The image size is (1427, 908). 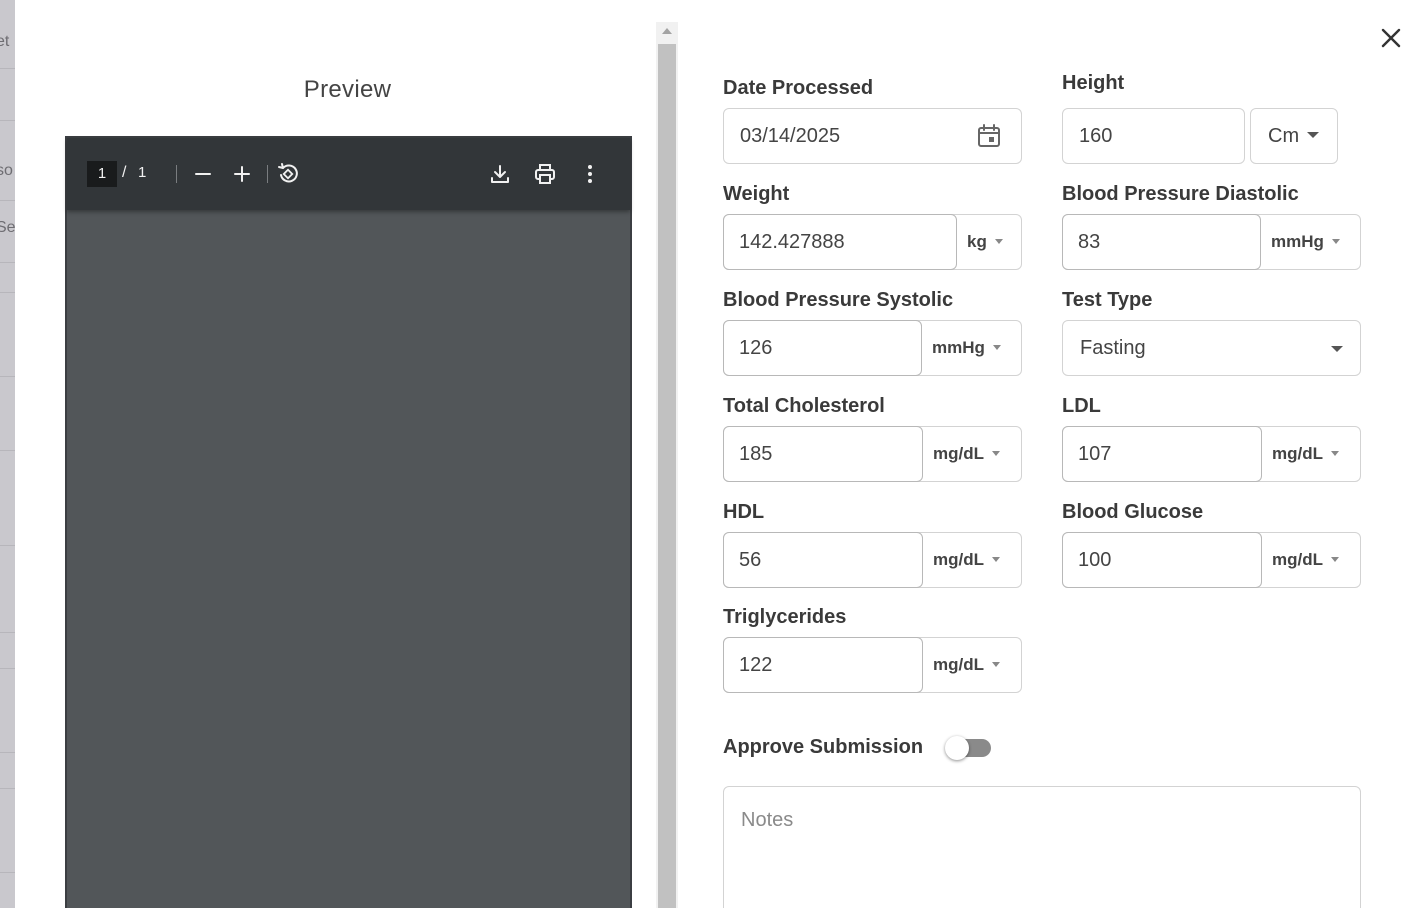 I want to click on bp-systolic-unit-select: mmHg, so click(x=966, y=348).